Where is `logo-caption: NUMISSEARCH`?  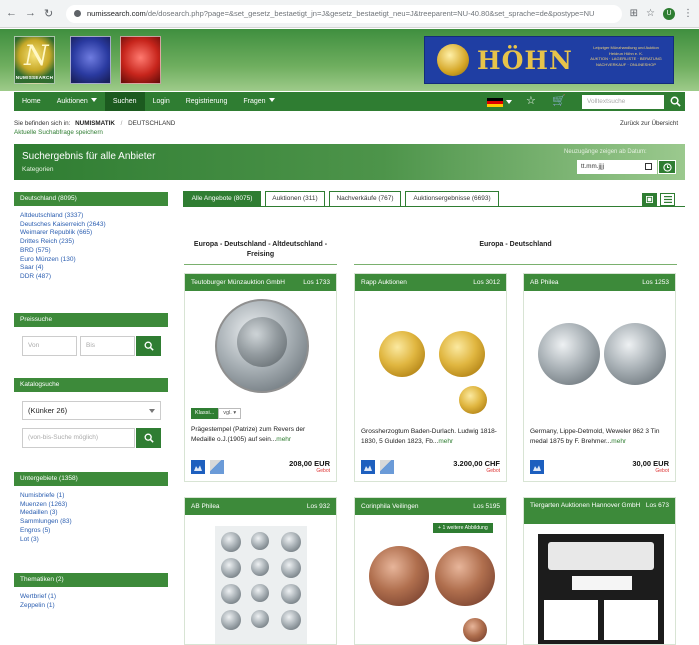 logo-caption: NUMISSEARCH is located at coordinates (34, 77).